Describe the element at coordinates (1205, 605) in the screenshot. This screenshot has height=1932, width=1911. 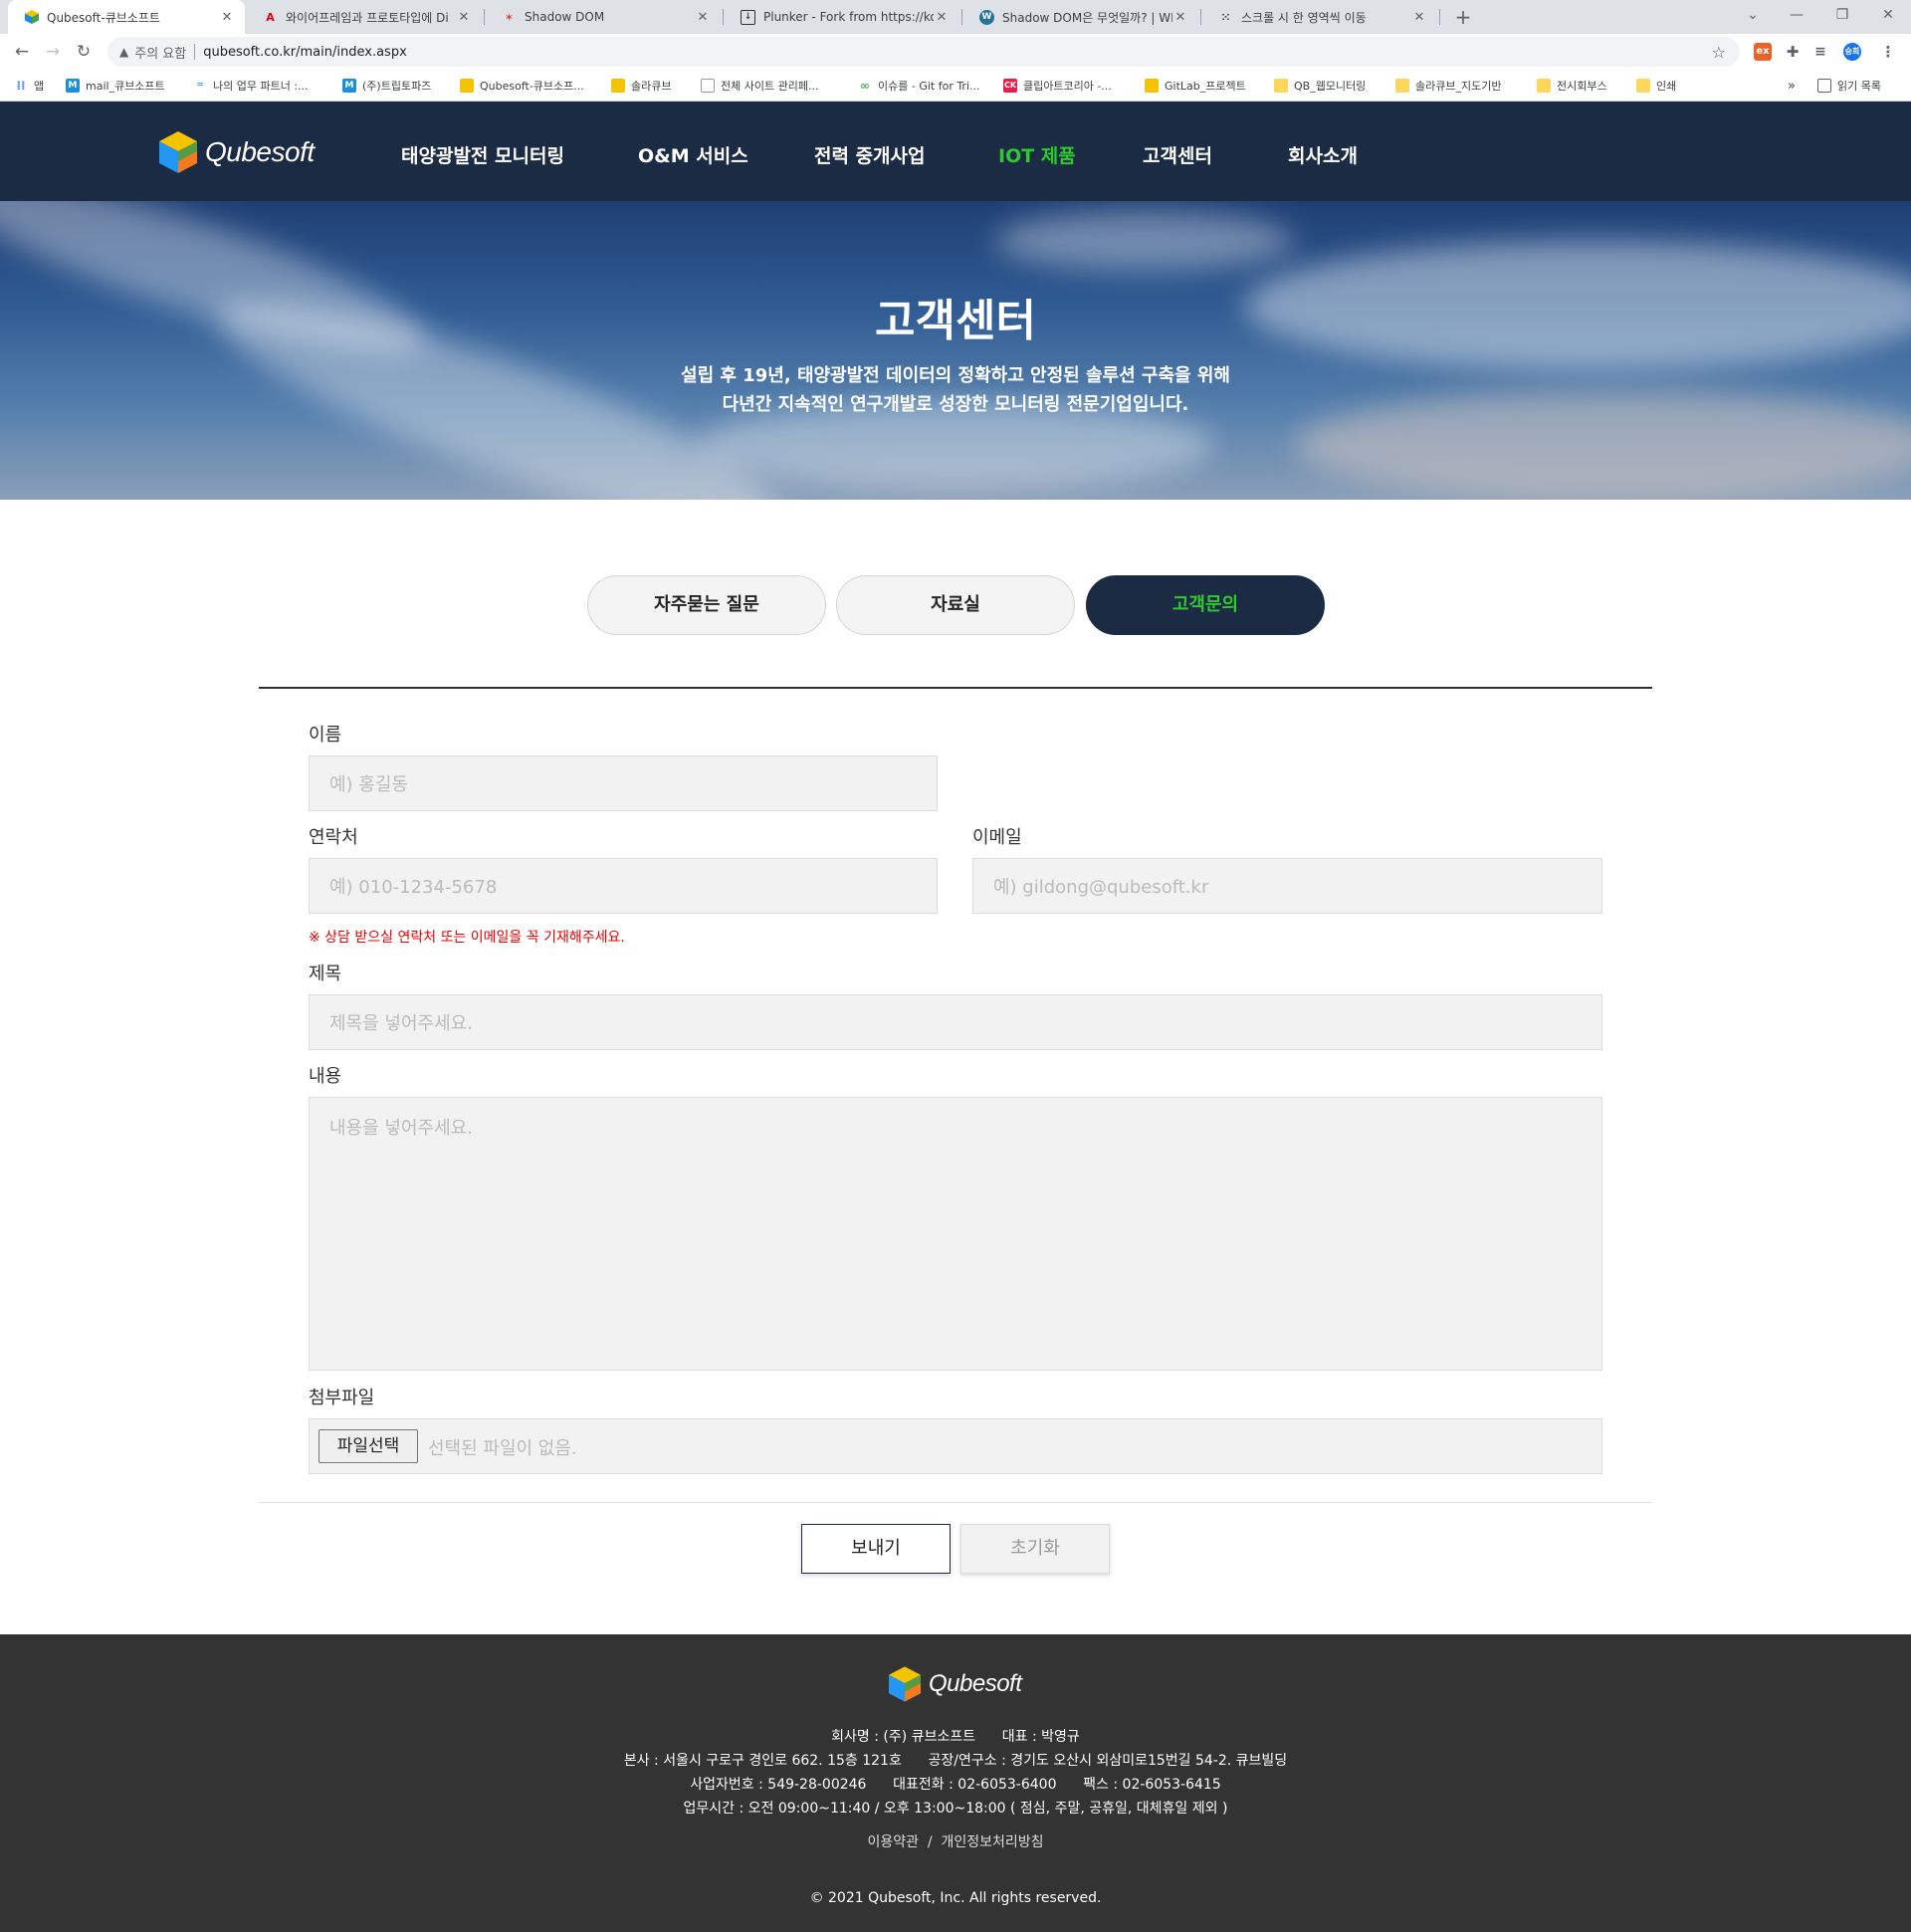
I see `tab-inquiry: 고객문의` at that location.